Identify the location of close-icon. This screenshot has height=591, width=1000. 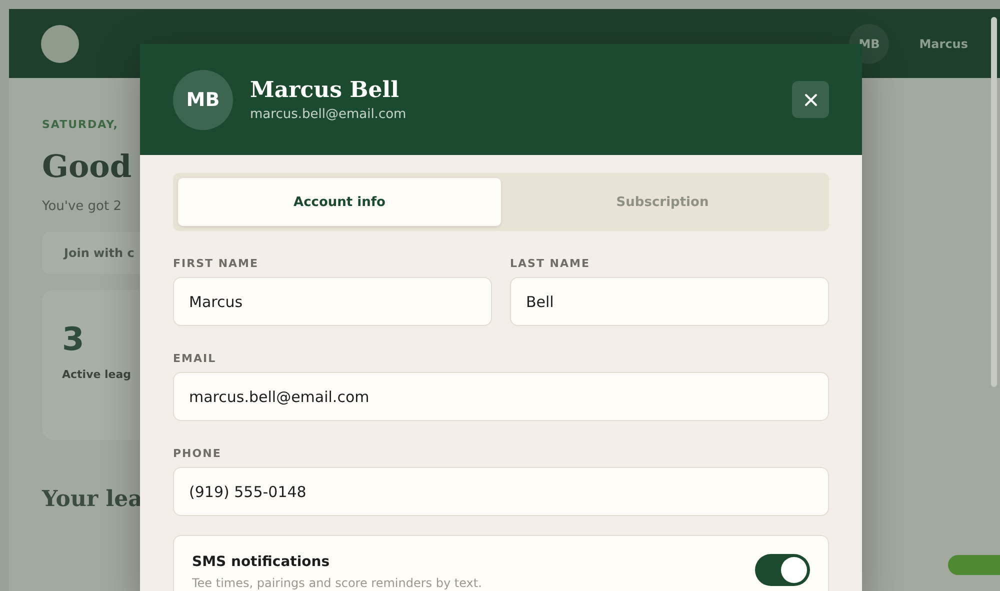
(811, 99).